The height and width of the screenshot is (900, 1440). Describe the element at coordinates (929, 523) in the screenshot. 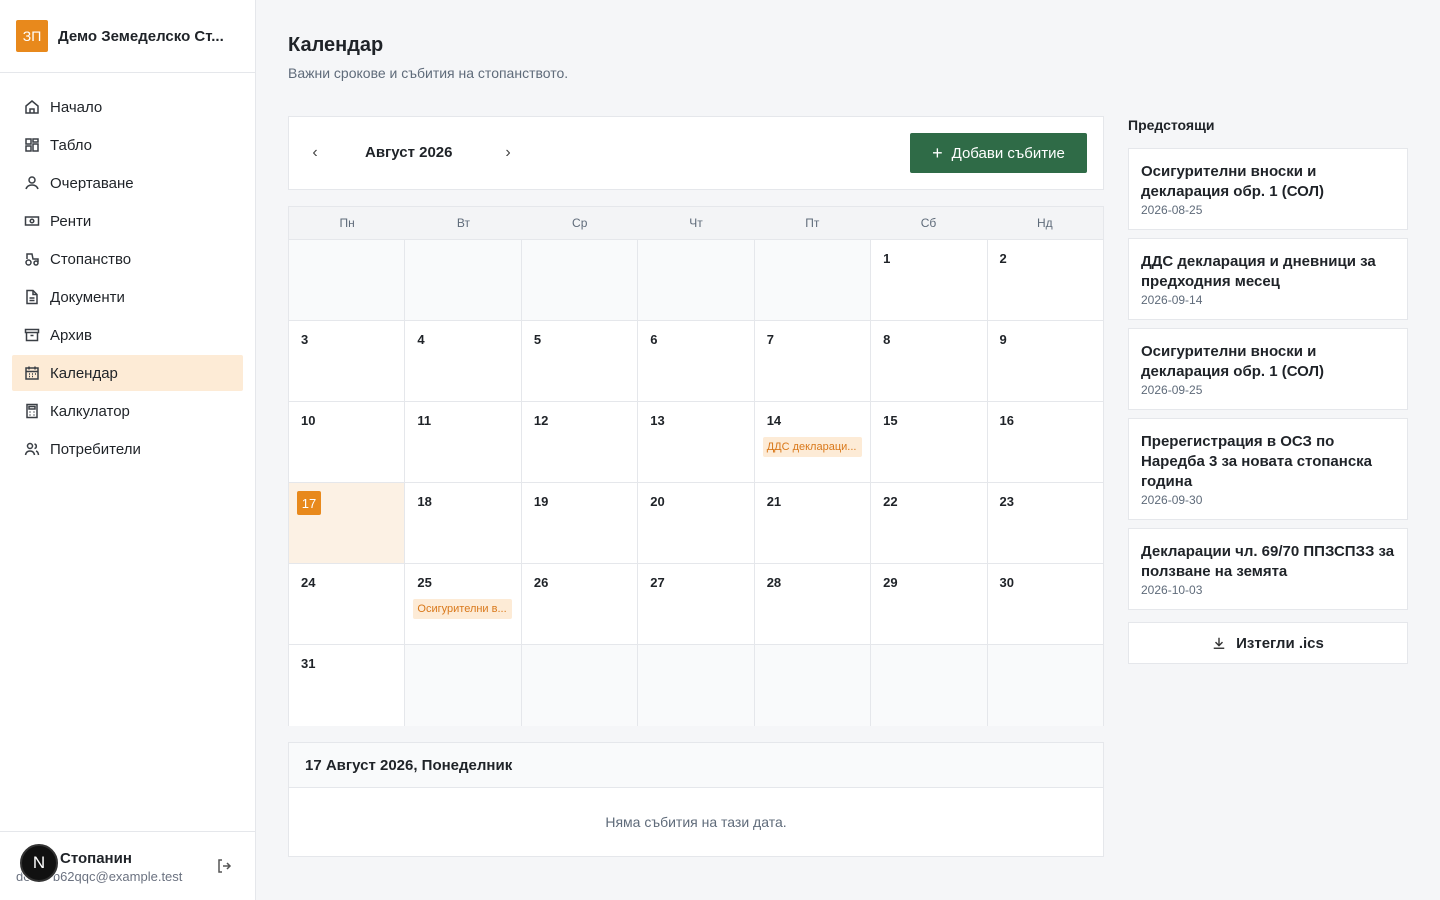

I see `day-cell: 22` at that location.